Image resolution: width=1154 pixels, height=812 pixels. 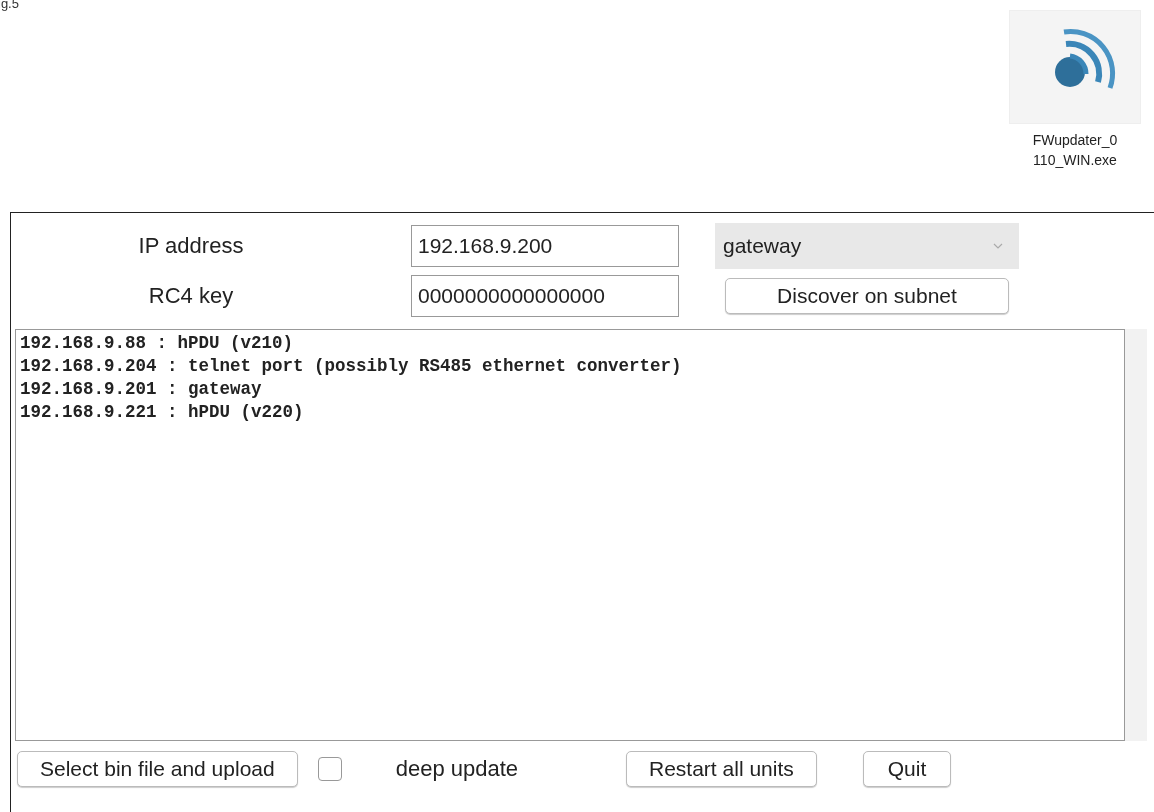 I want to click on restart-button: Restart all units, so click(x=721, y=769).